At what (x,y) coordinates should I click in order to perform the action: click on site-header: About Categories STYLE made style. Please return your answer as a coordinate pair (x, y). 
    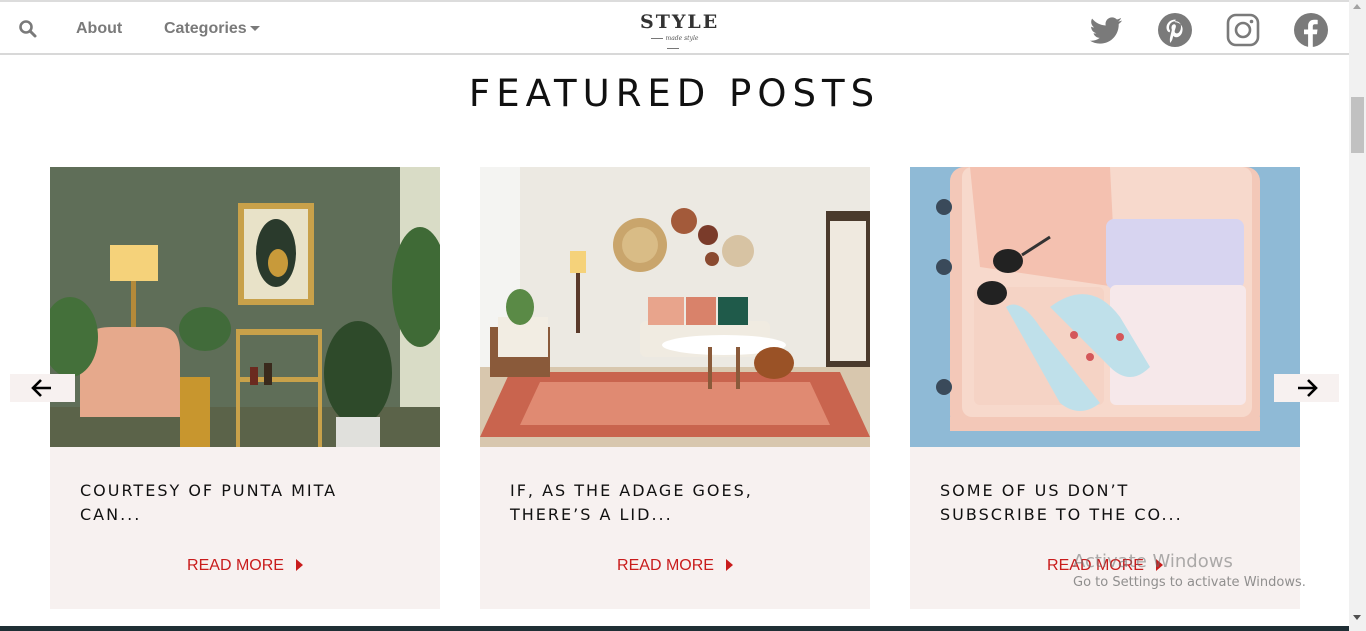
    Looking at the image, I should click on (674, 27).